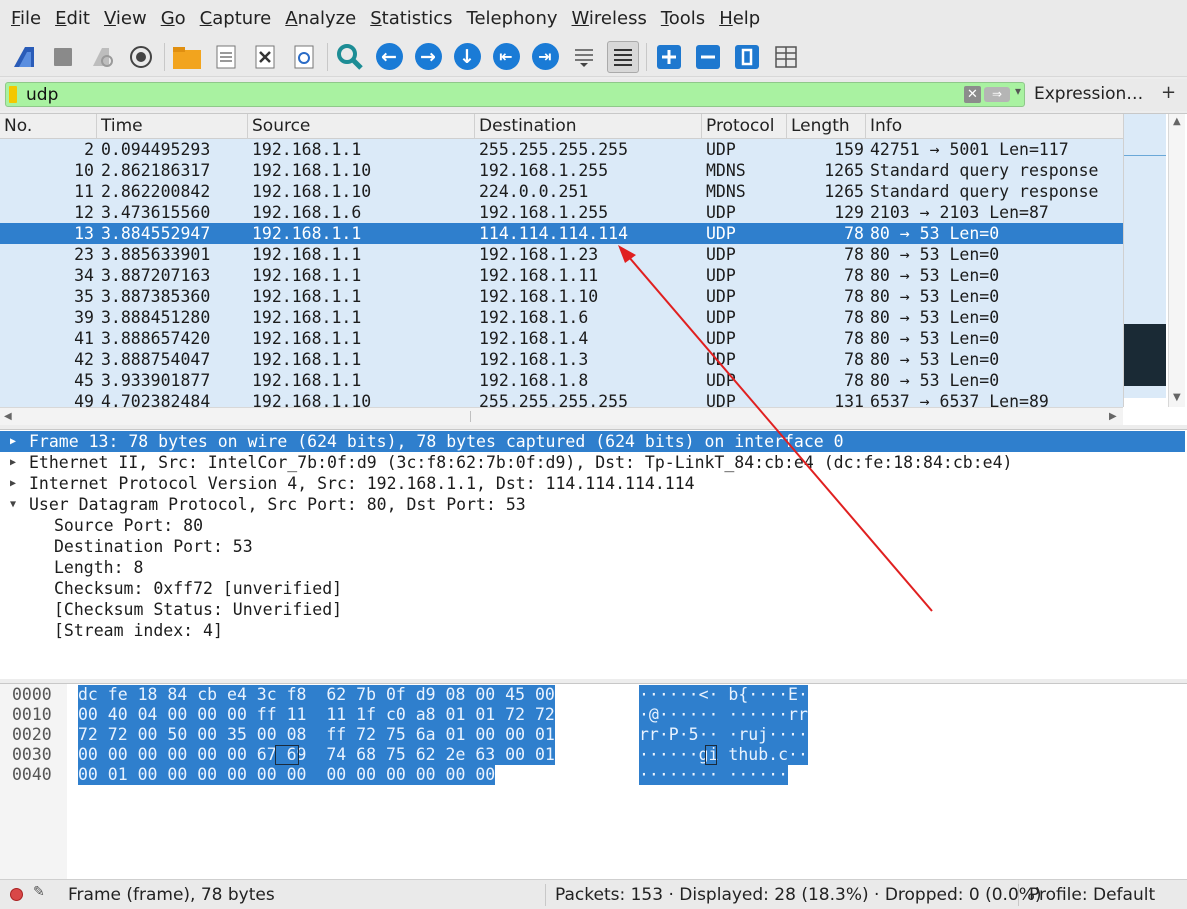 This screenshot has width=1187, height=909. I want to click on bytes-ascii: rr·P·5·· ·ruj····, so click(723, 735).